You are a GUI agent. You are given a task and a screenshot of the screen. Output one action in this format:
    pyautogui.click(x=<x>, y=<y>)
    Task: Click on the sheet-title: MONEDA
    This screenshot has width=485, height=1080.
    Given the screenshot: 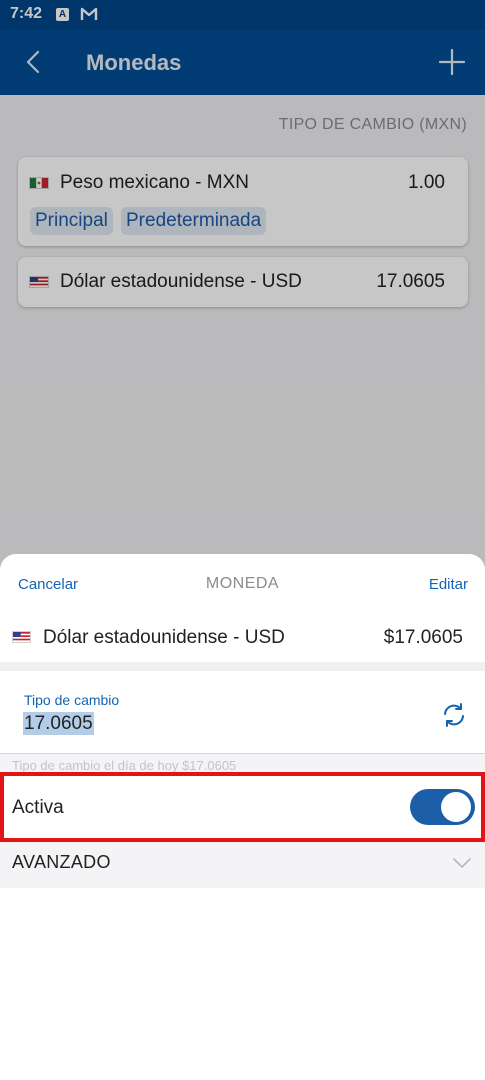 What is the action you would take?
    pyautogui.click(x=242, y=583)
    